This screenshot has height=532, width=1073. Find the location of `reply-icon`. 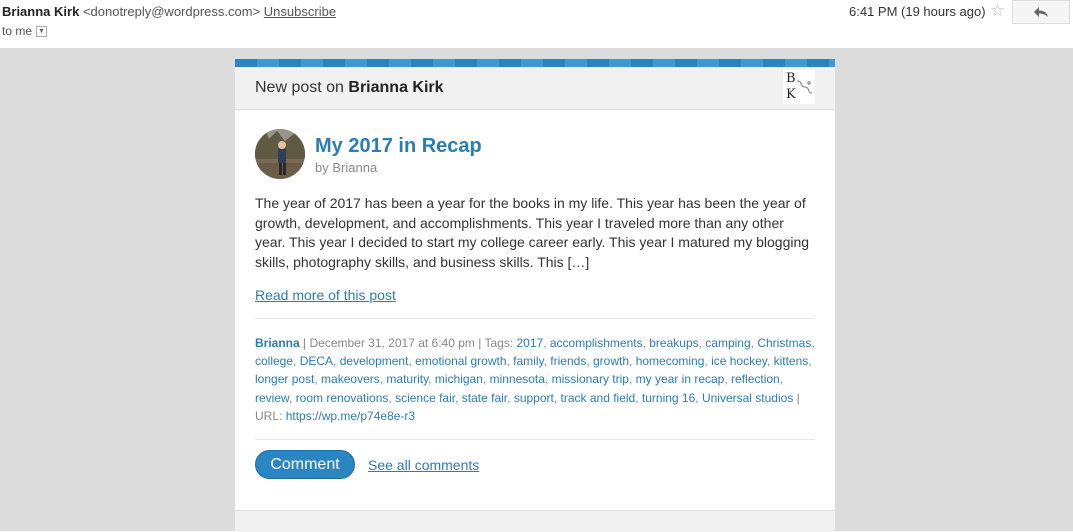

reply-icon is located at coordinates (1041, 12).